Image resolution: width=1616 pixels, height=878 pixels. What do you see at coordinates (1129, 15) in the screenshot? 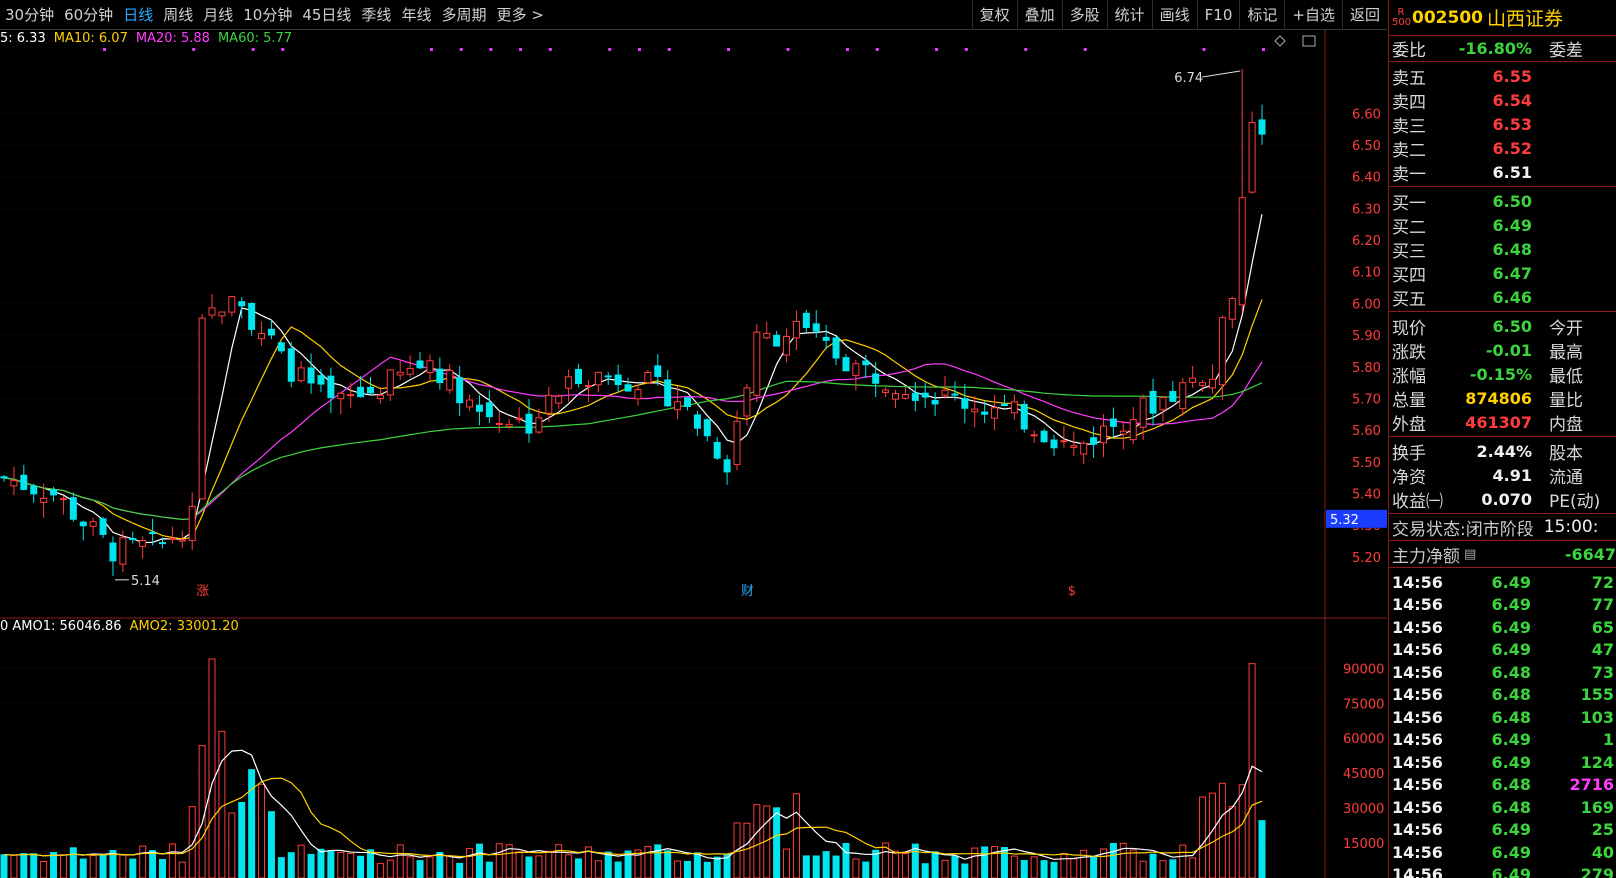
I see `action-button-3: 统计` at bounding box center [1129, 15].